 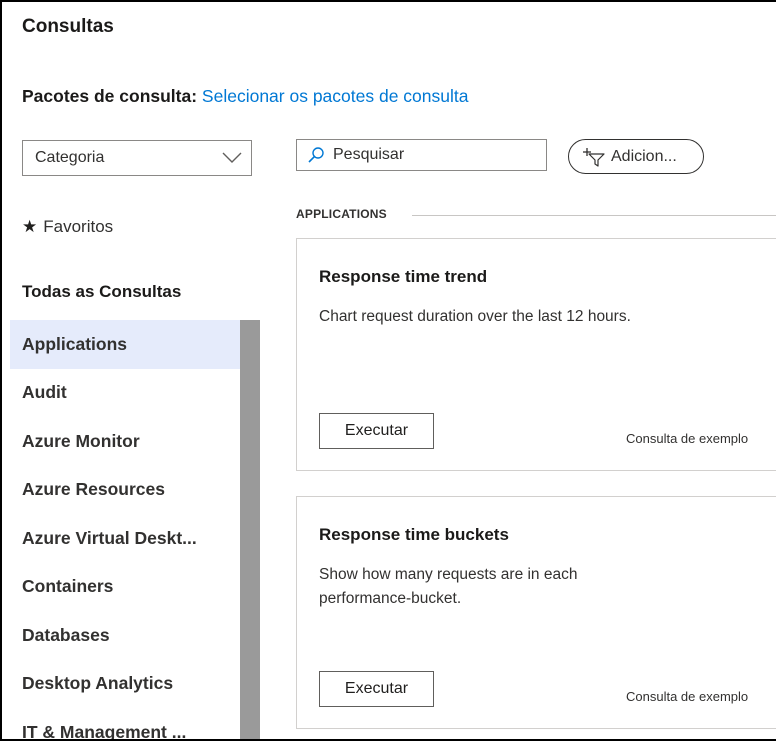 I want to click on search-placeholder: Pesquisar, so click(x=369, y=154).